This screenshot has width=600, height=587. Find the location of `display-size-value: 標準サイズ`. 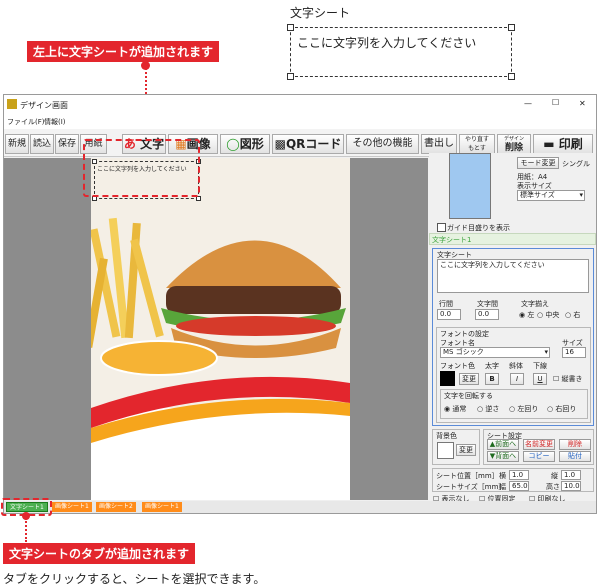

display-size-value: 標準サイズ is located at coordinates (537, 195).